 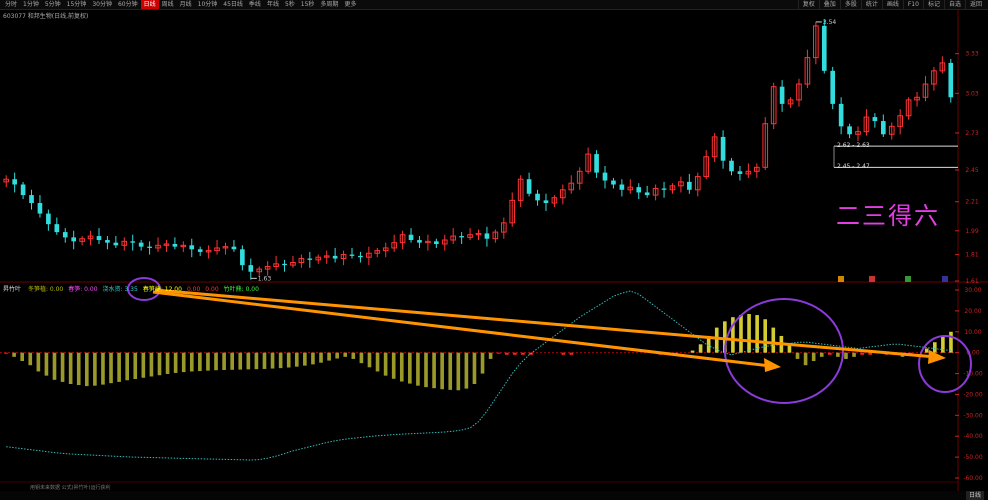 What do you see at coordinates (972, 133) in the screenshot?
I see `price-tick-label: 2.73` at bounding box center [972, 133].